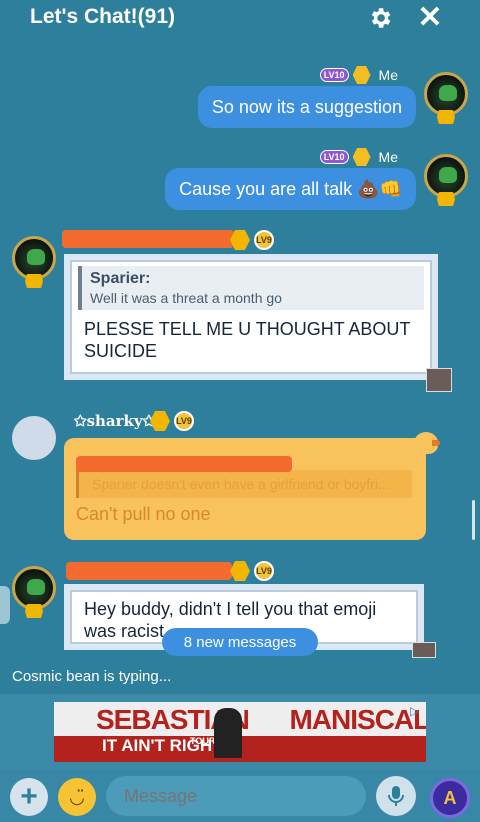 Image resolution: width=480 pixels, height=822 pixels. What do you see at coordinates (5, 605) in the screenshot?
I see `side-drawer-handle` at bounding box center [5, 605].